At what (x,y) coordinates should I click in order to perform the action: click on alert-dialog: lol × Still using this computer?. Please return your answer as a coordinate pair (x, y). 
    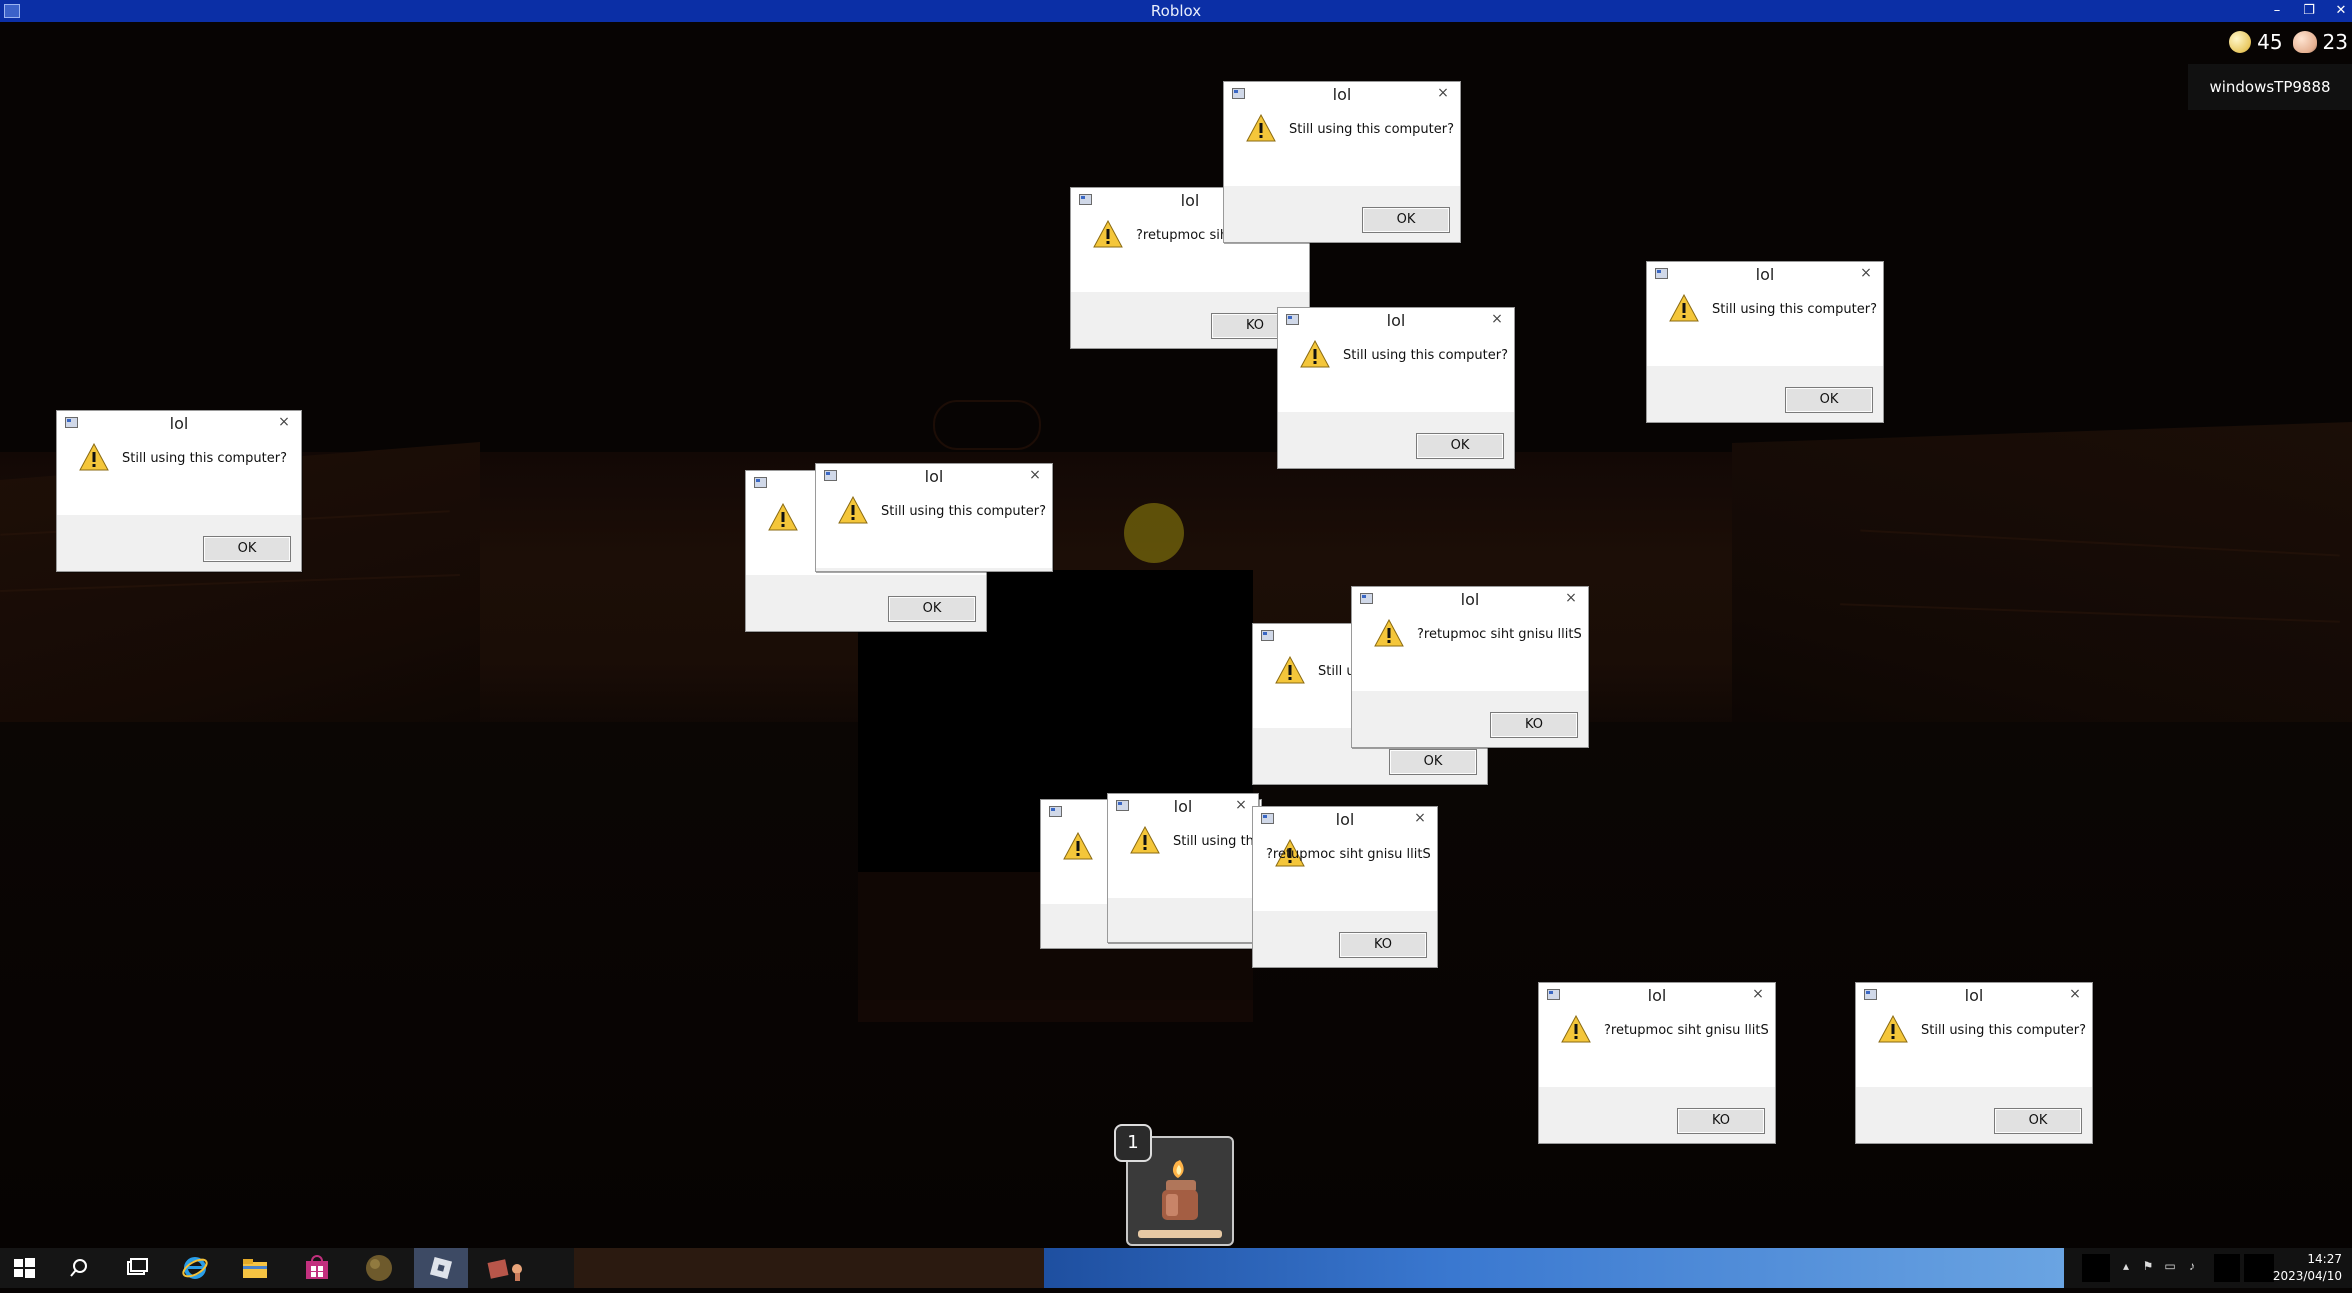
    Looking at the image, I should click on (934, 517).